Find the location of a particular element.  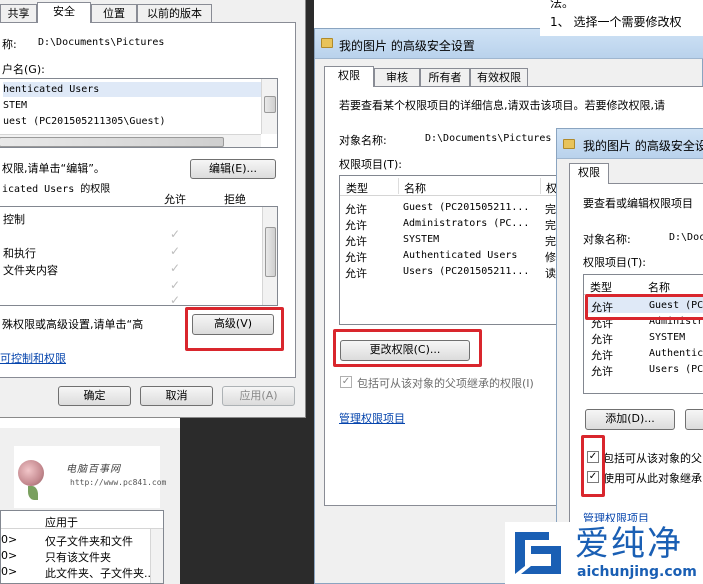

cancel-button: 取消 is located at coordinates (176, 396).